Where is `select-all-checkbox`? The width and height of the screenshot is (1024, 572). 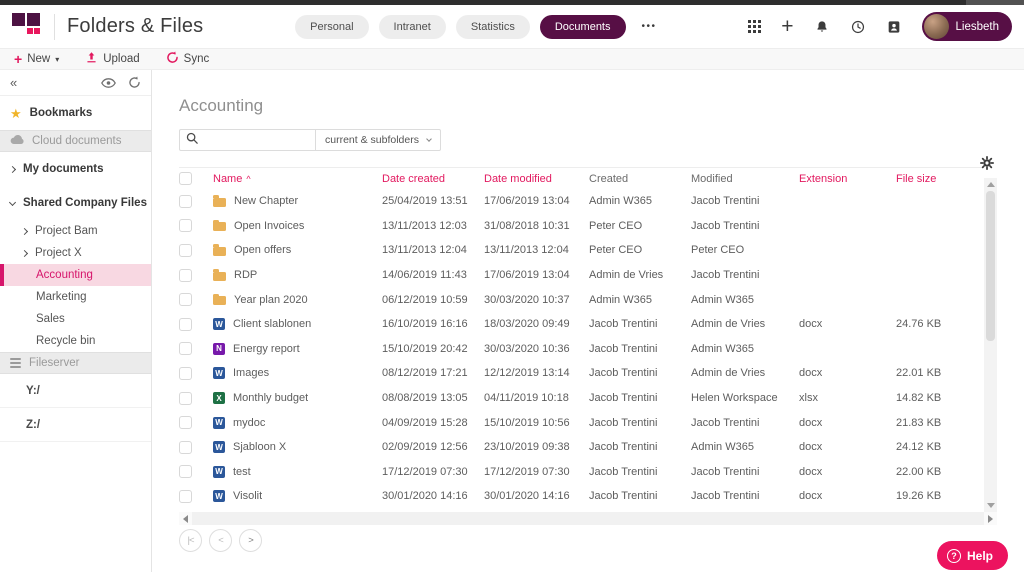
select-all-checkbox is located at coordinates (185, 178).